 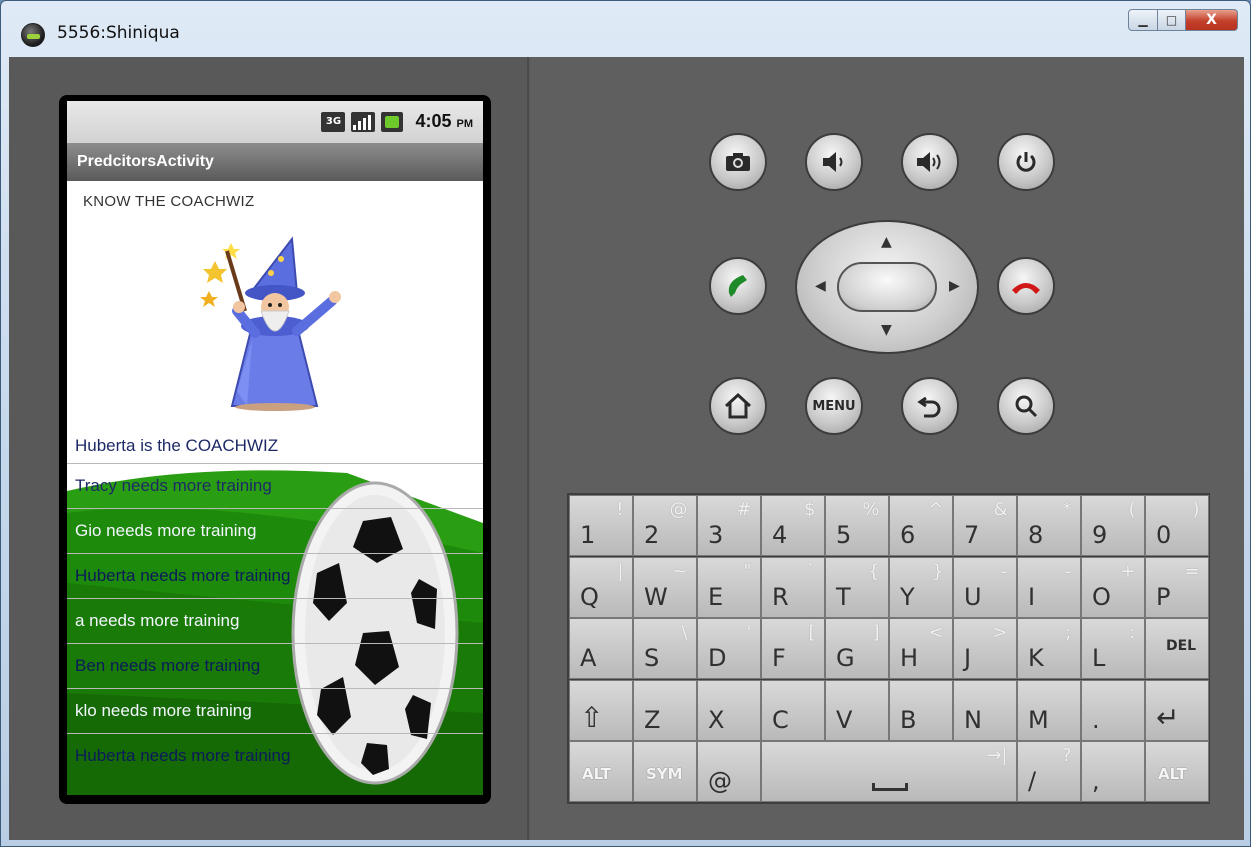 I want to click on volume-down-icon, so click(x=833, y=162).